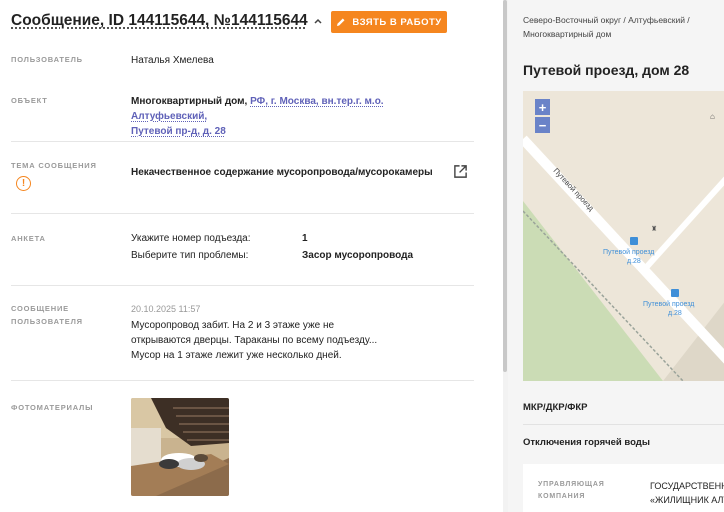  What do you see at coordinates (166, 309) in the screenshot?
I see `message-date: 20.10.2025 11:57` at bounding box center [166, 309].